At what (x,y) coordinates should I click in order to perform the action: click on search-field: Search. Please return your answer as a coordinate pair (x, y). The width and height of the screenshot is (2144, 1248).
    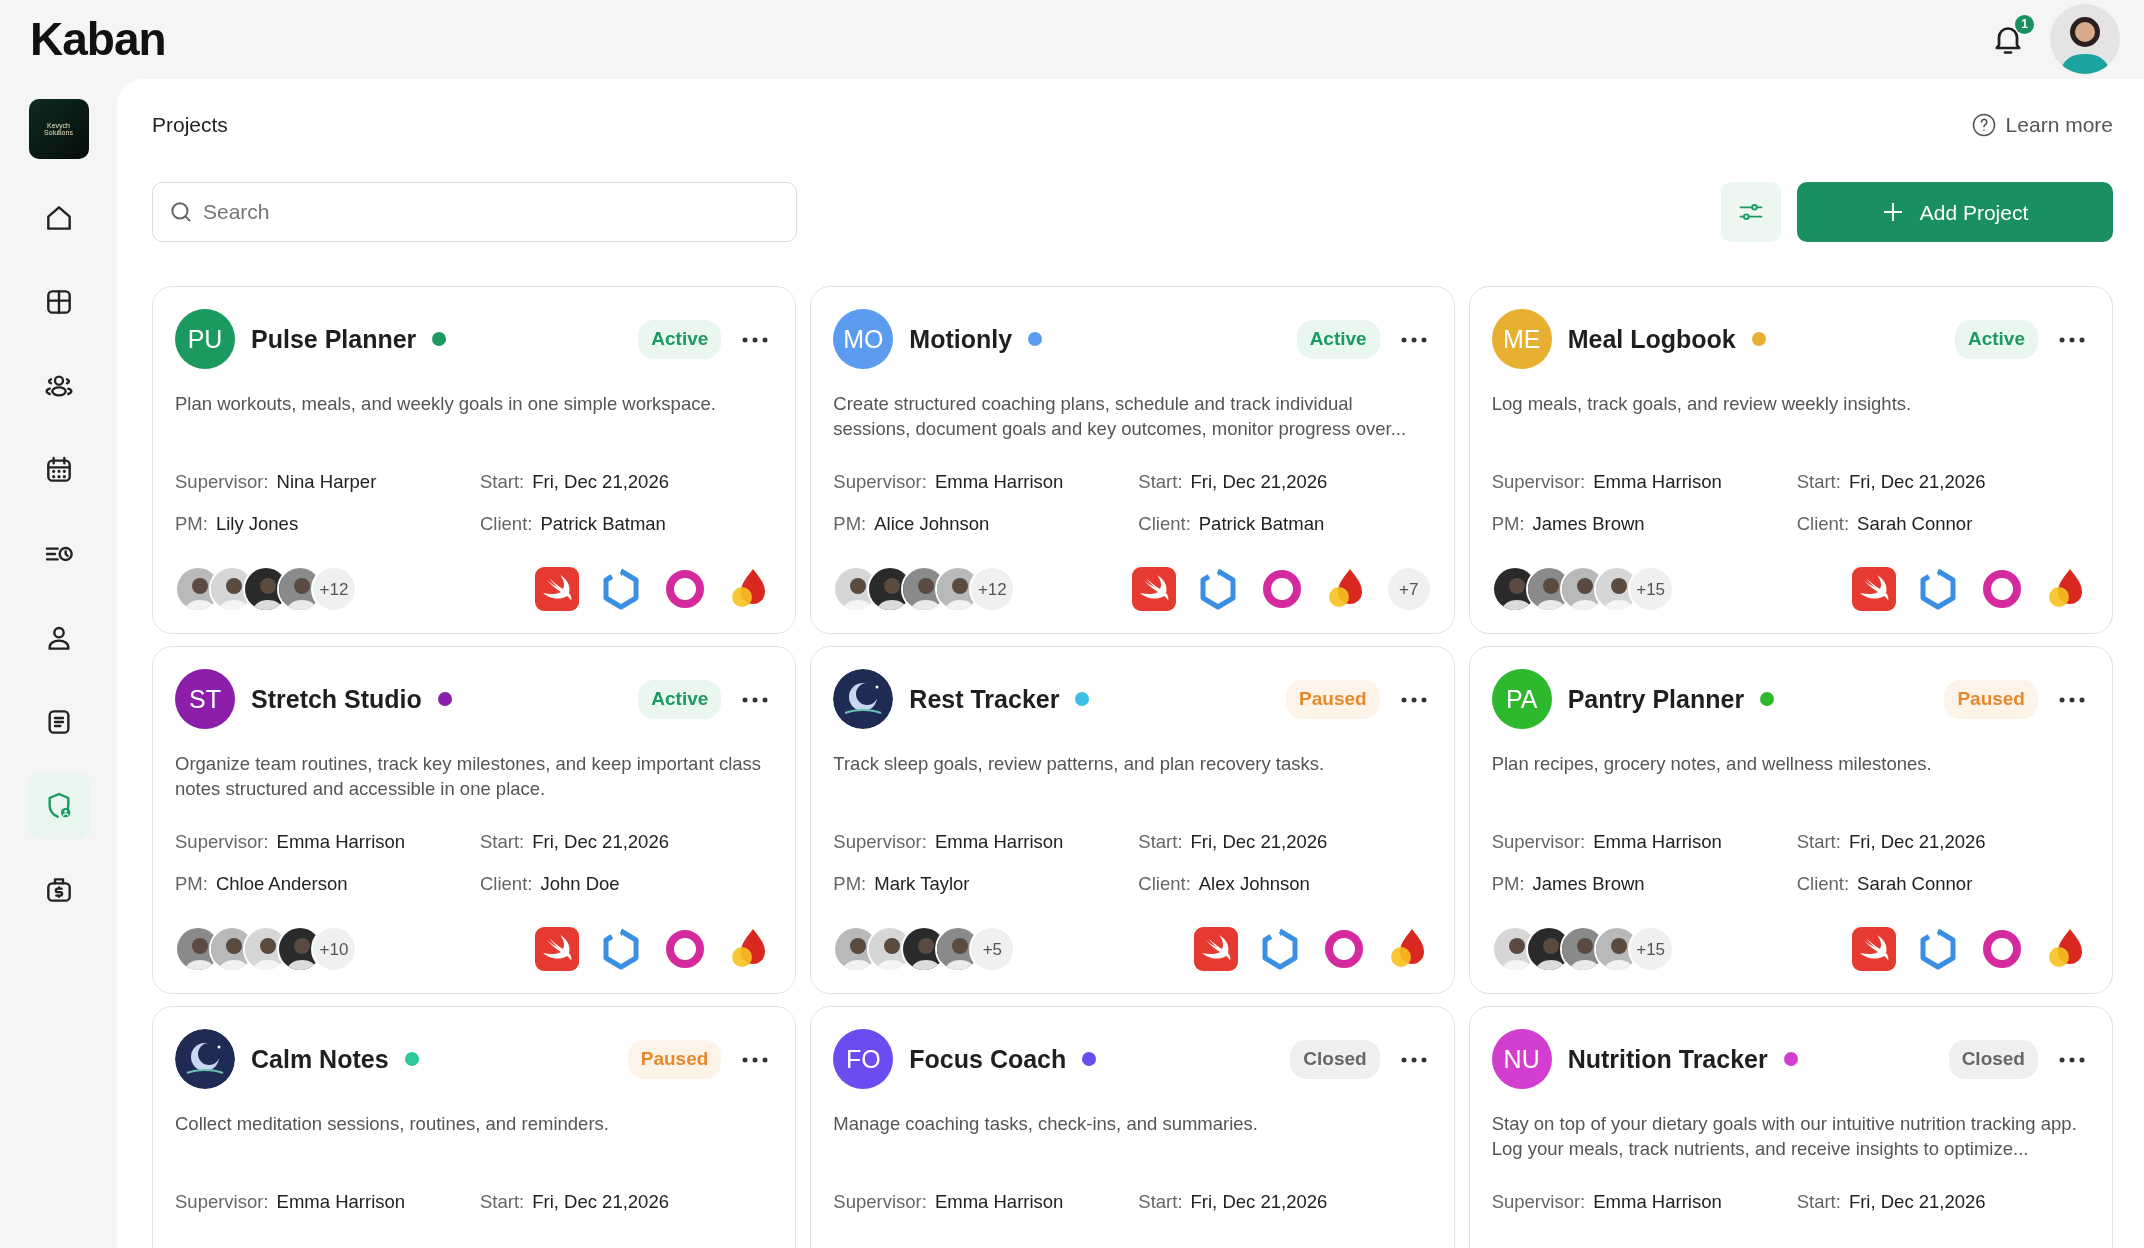
    Looking at the image, I should click on (474, 212).